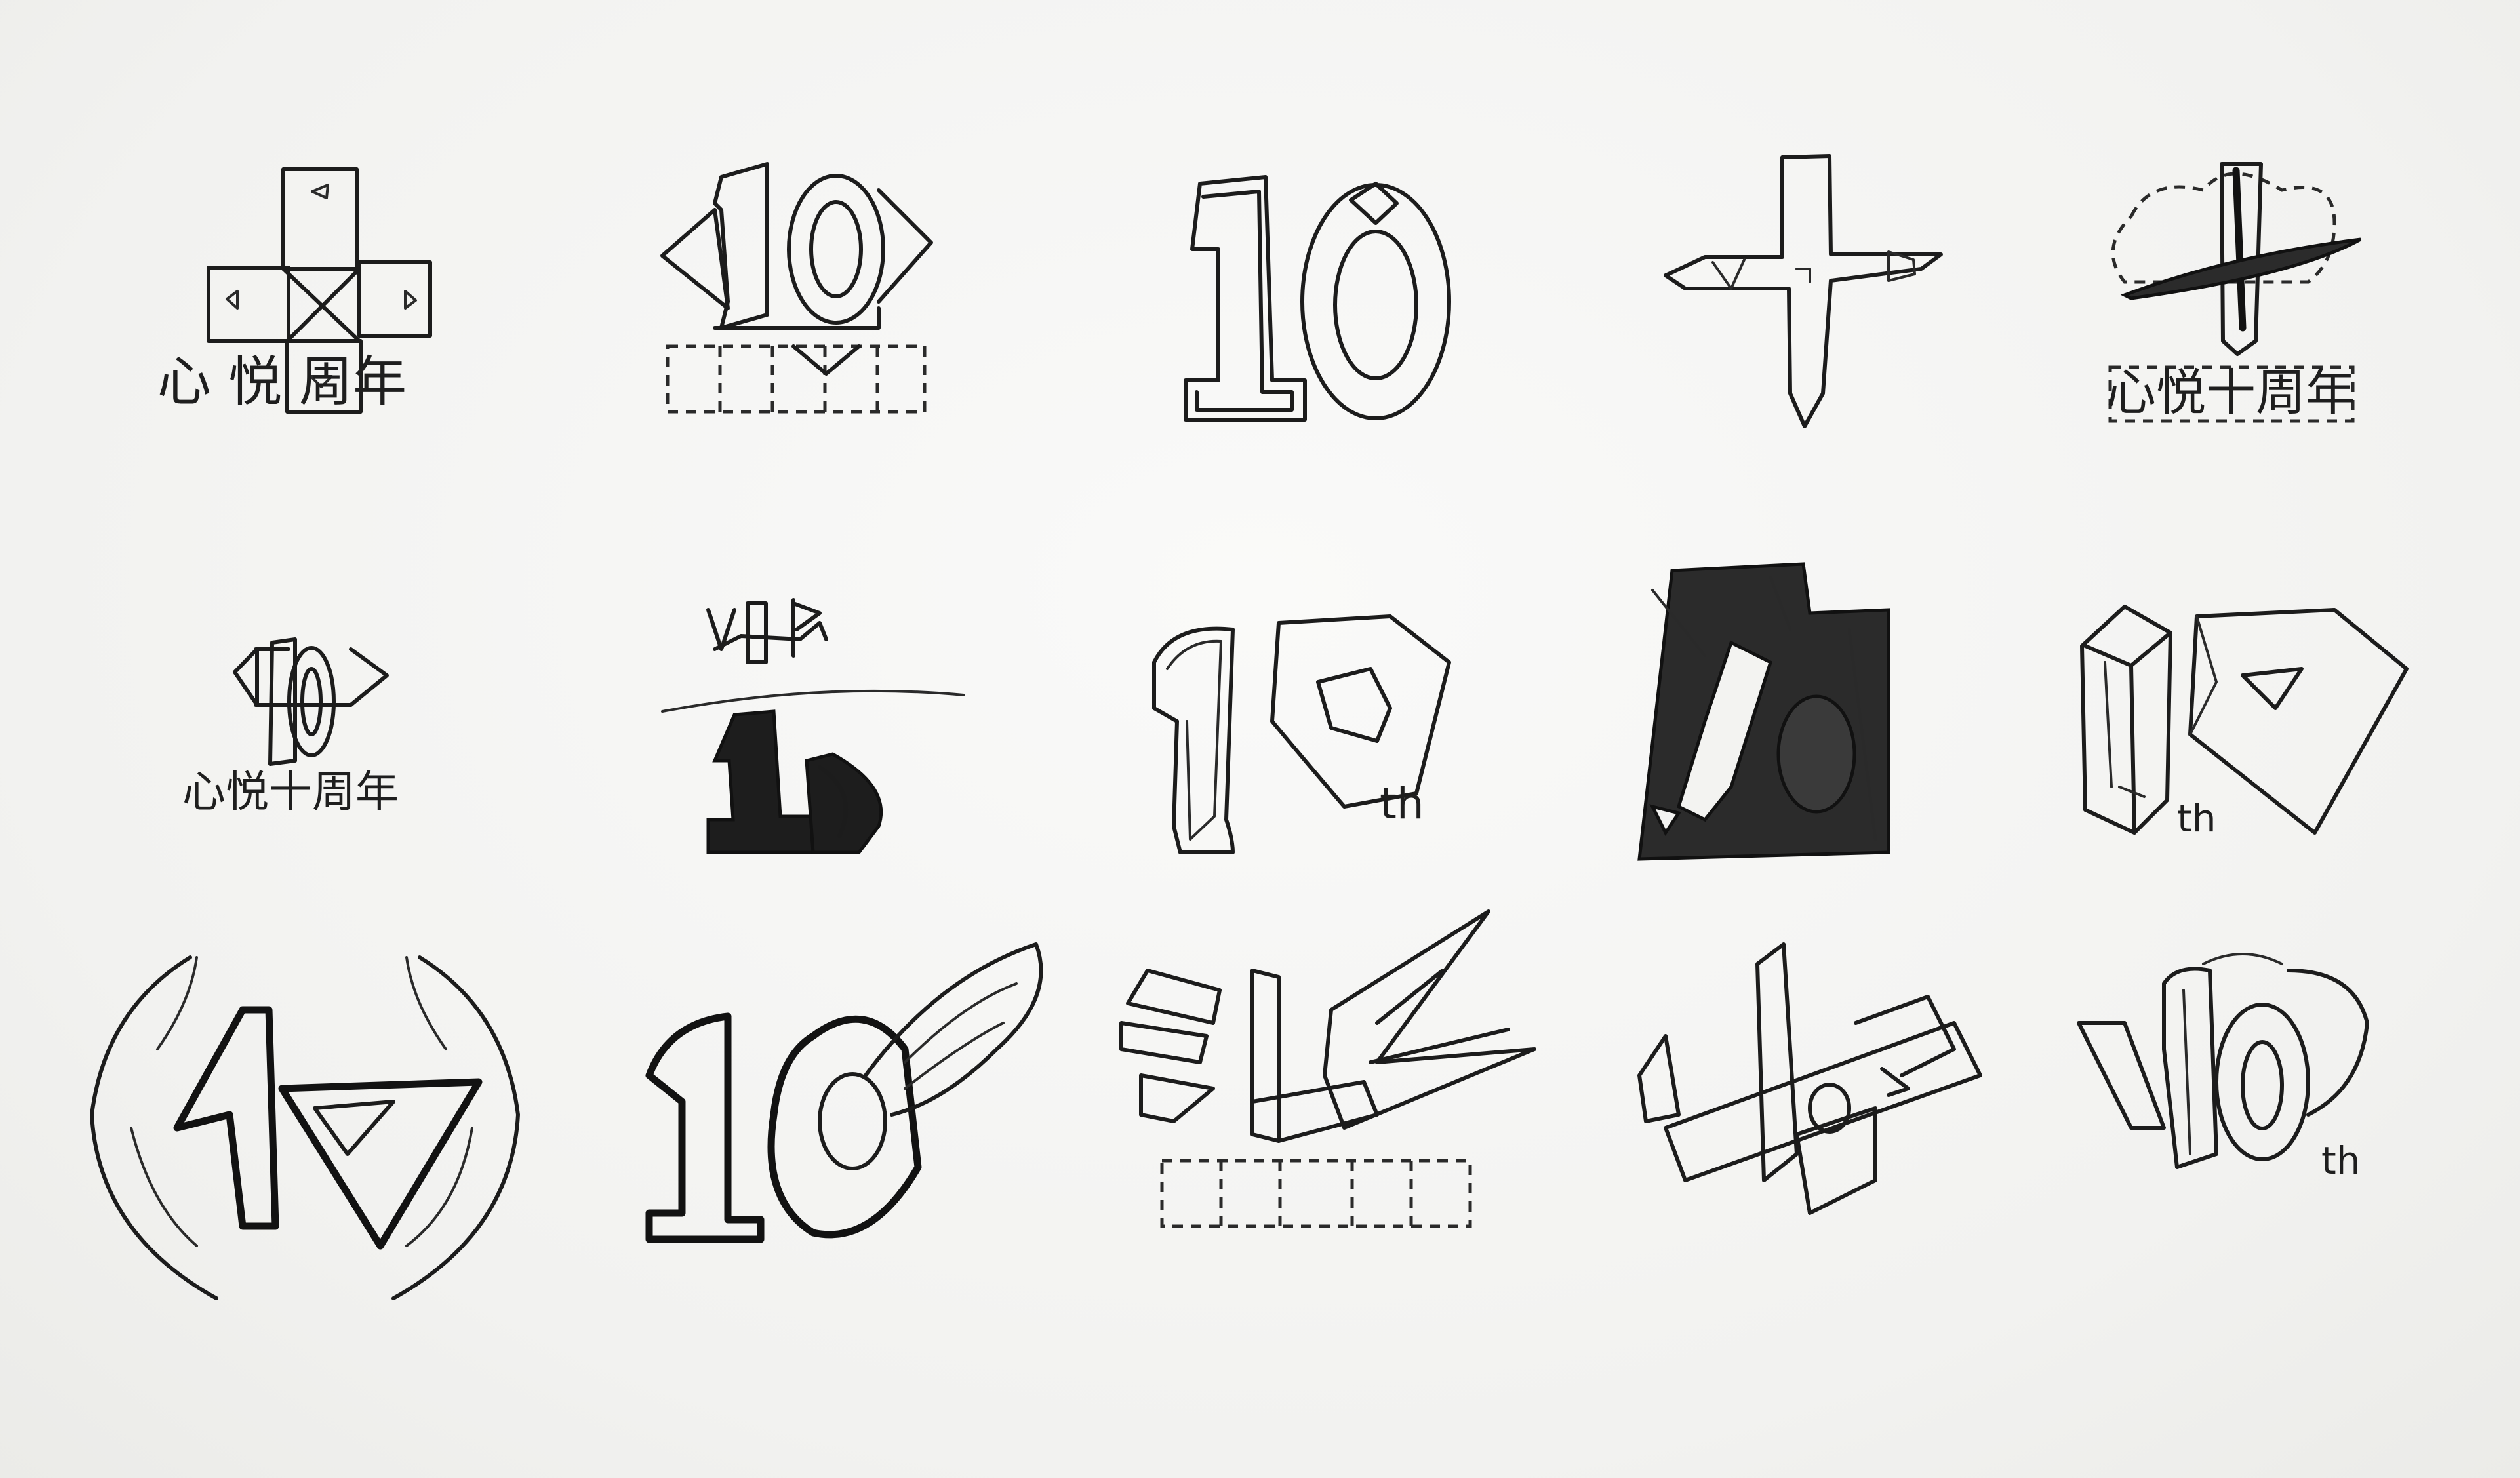 This screenshot has height=1478, width=2520. What do you see at coordinates (1809, 1078) in the screenshot?
I see `sketch-isometric-vip` at bounding box center [1809, 1078].